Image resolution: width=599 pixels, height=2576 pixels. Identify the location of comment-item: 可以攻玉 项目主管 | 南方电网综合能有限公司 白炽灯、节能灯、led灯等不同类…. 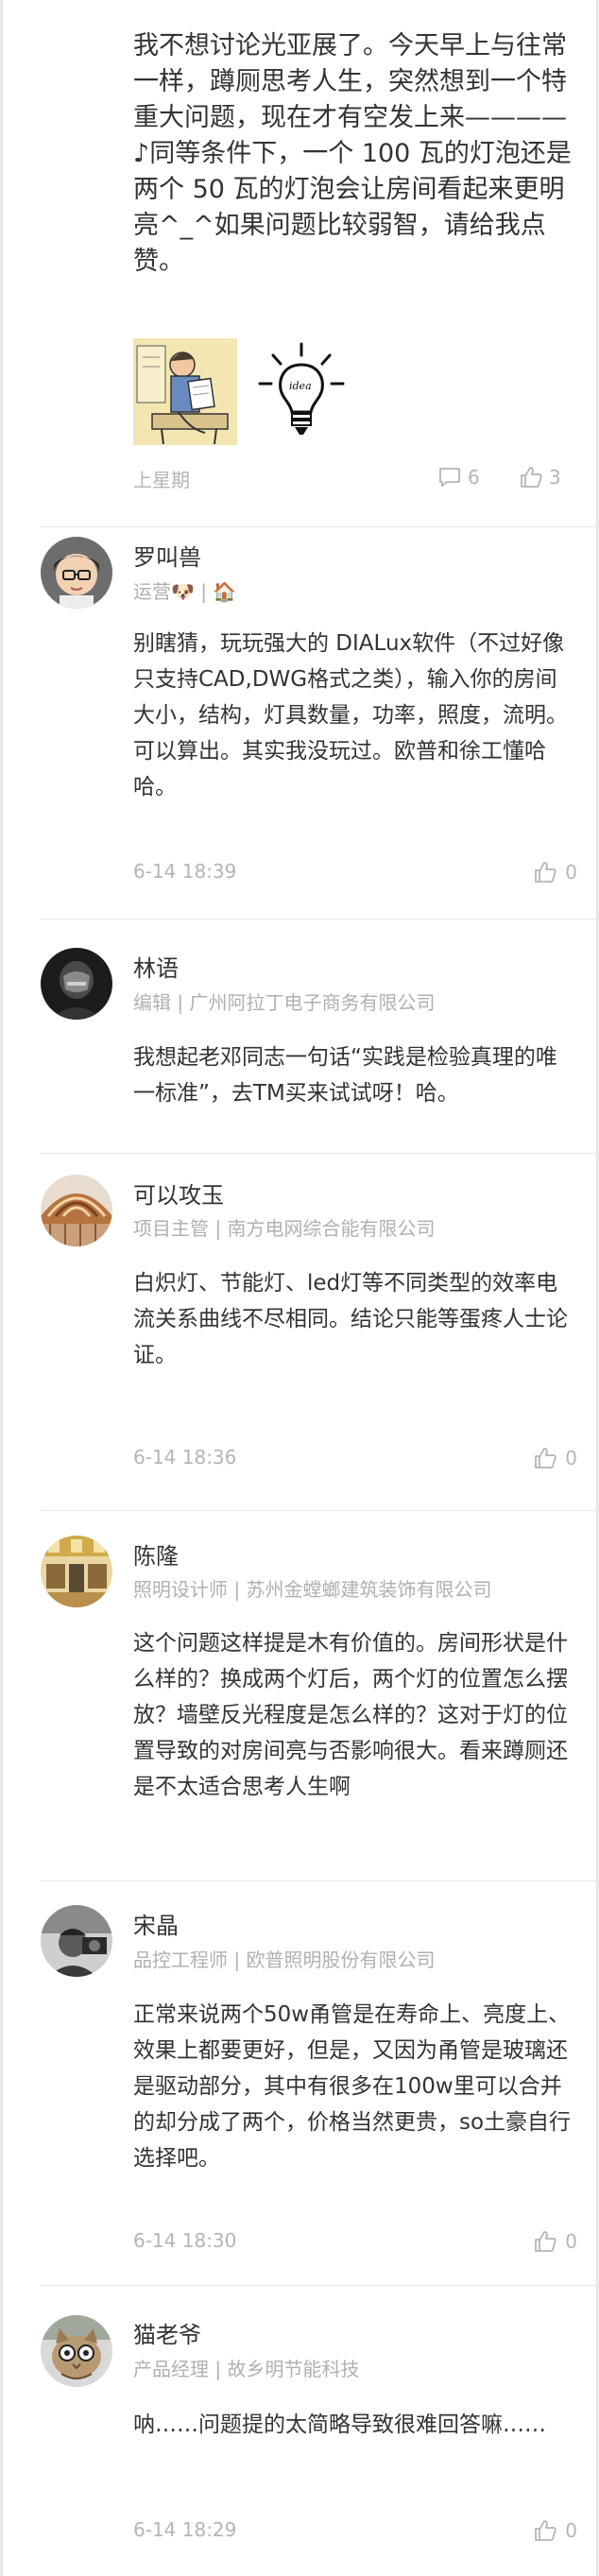
(300, 1328).